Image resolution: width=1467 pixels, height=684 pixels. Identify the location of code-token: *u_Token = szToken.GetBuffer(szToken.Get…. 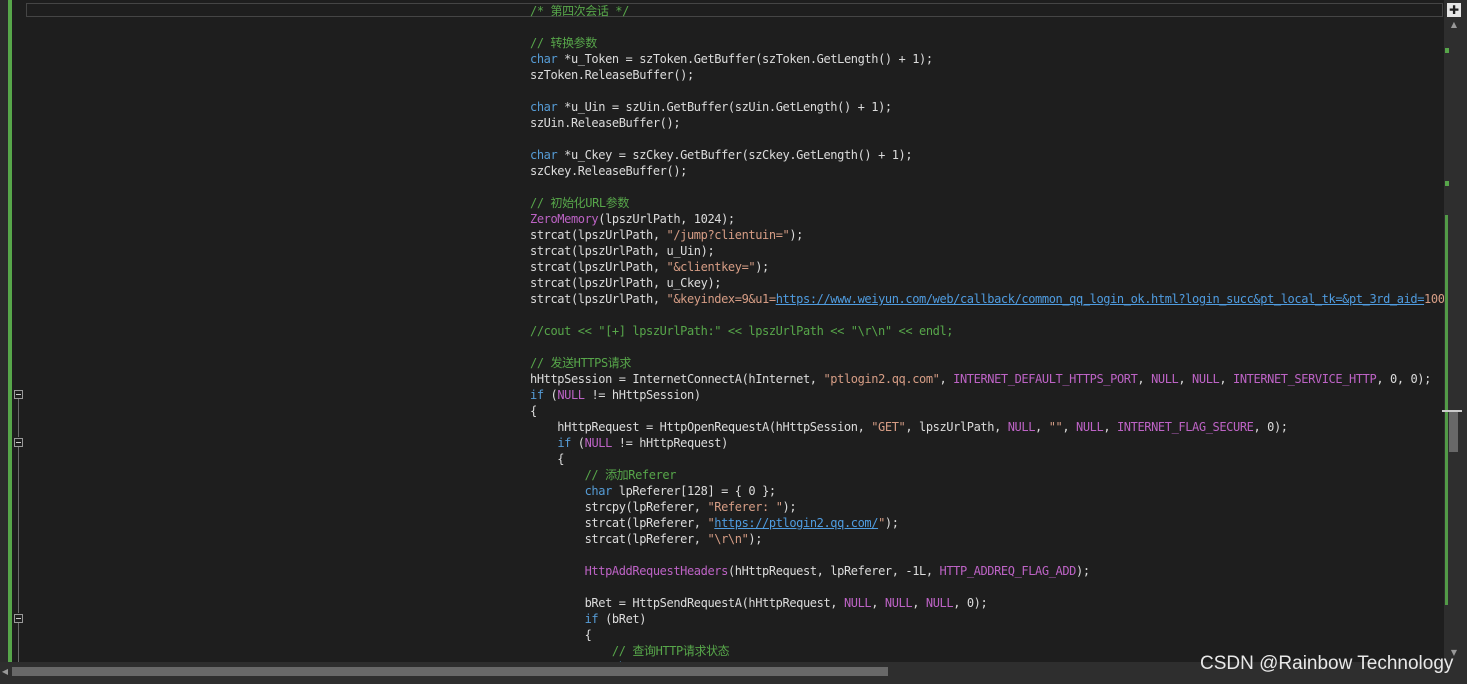
(745, 59).